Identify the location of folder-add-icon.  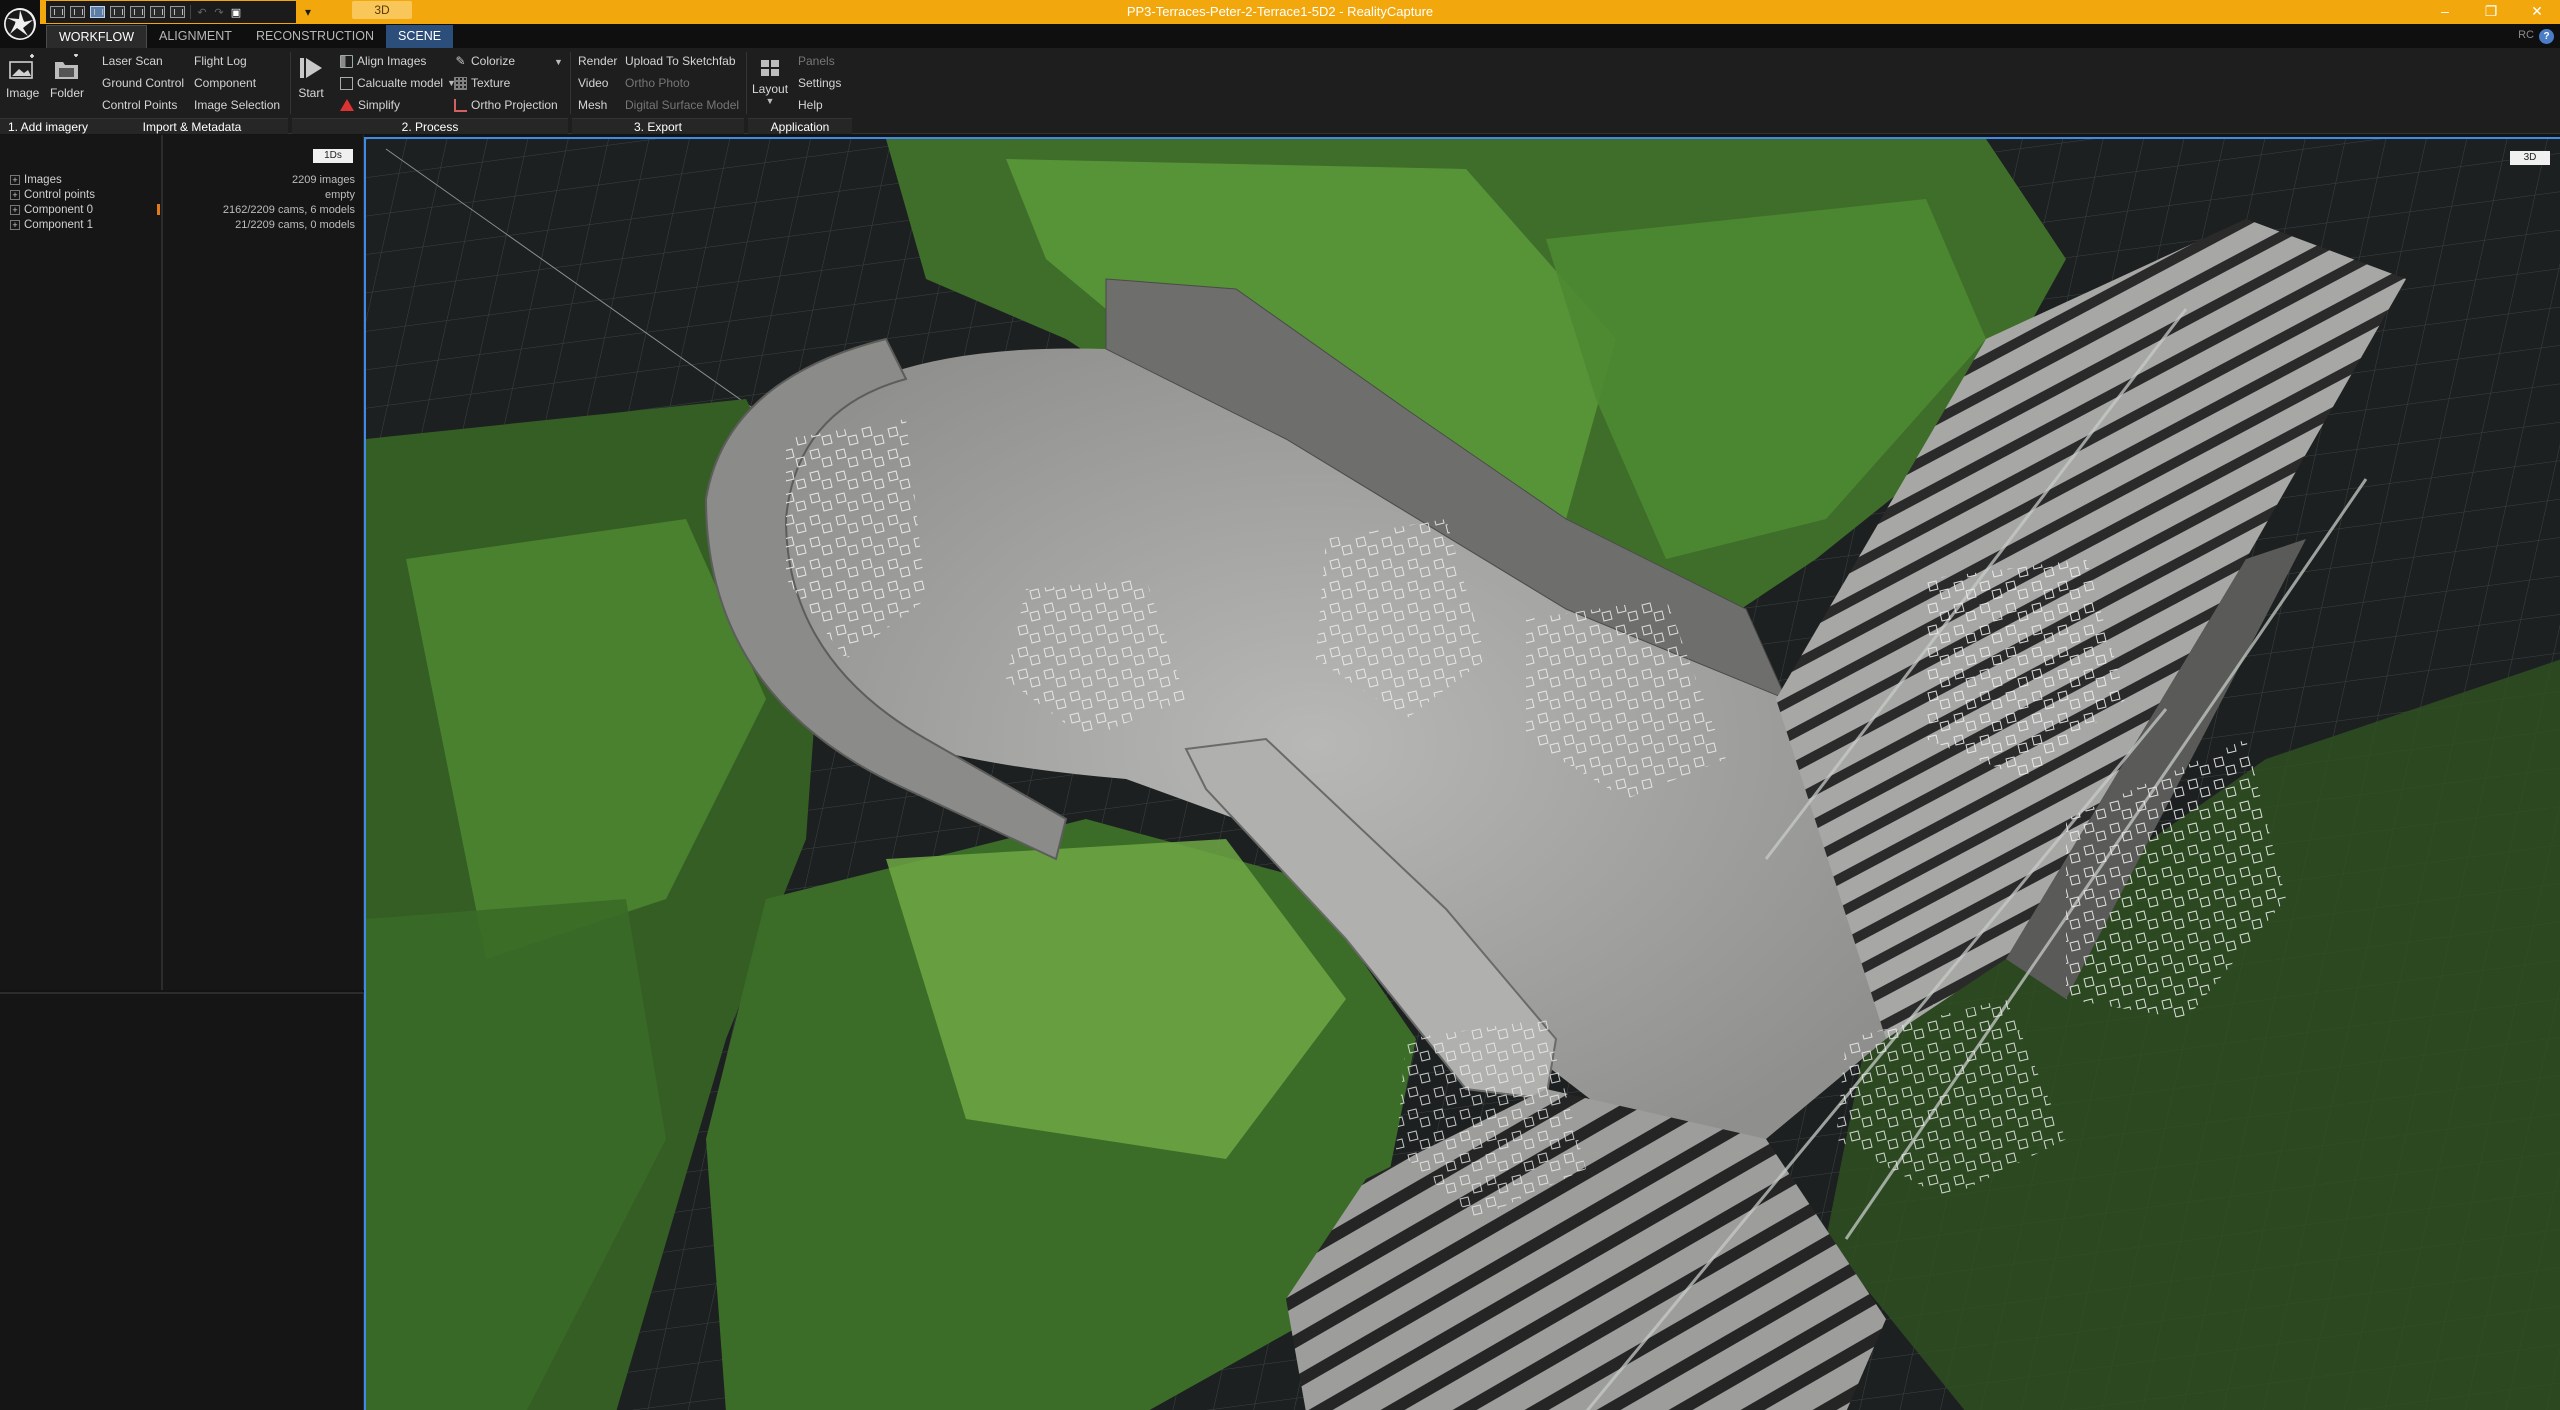
(67, 67).